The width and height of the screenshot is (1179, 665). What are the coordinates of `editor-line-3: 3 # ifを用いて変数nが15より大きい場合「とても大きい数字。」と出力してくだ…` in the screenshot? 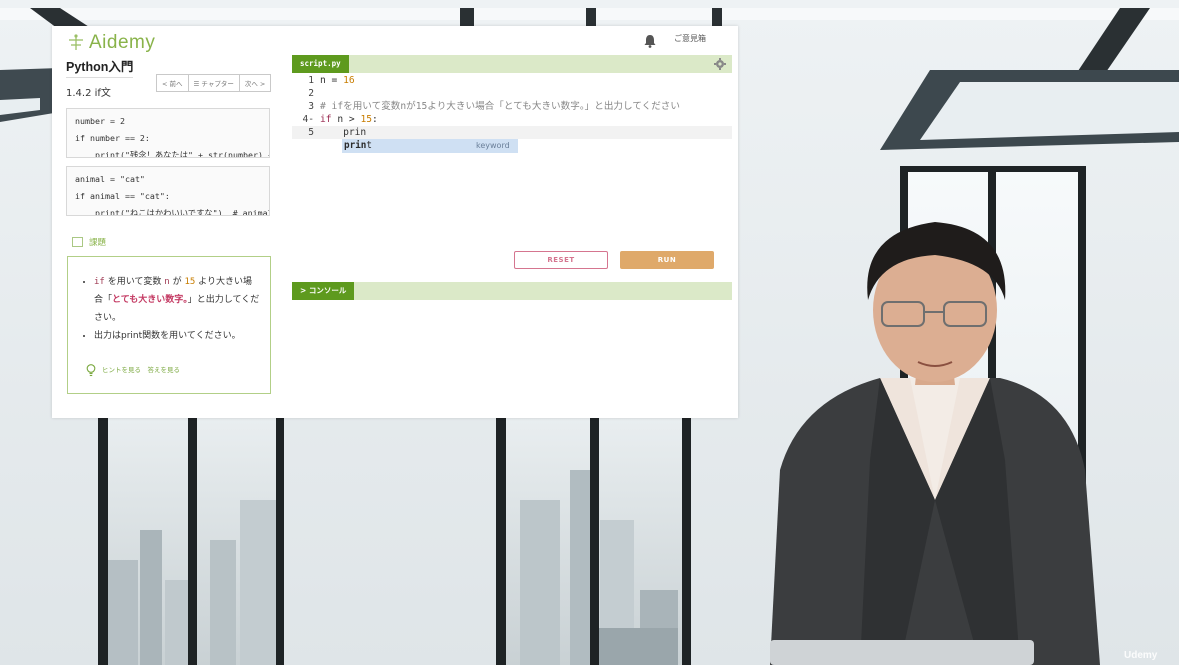 It's located at (512, 106).